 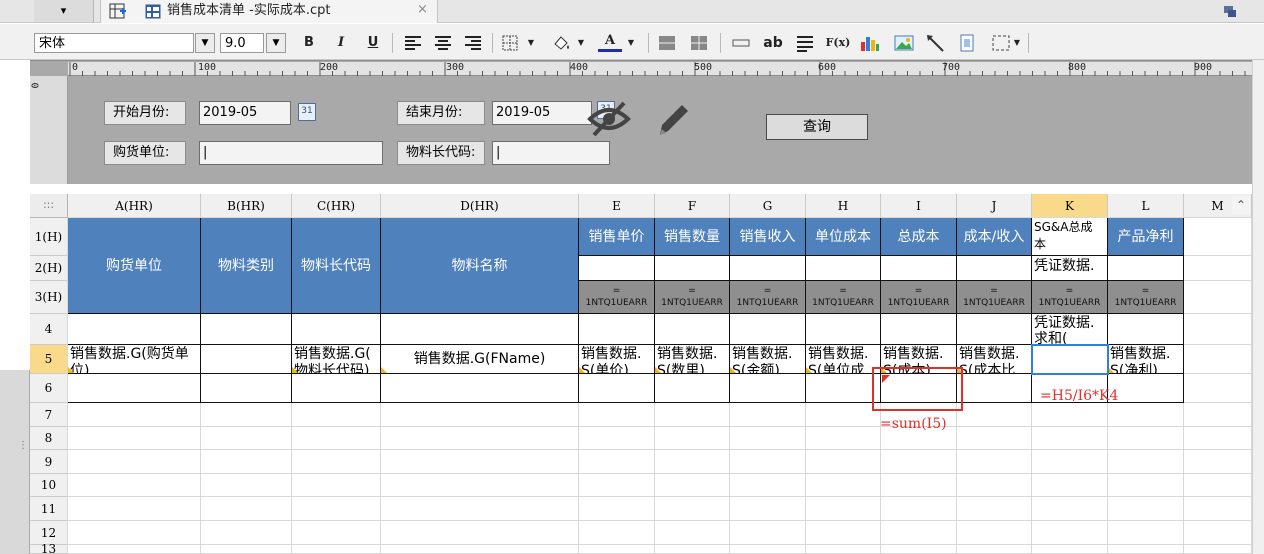 What do you see at coordinates (699, 43) in the screenshot?
I see `split-cells-icon` at bounding box center [699, 43].